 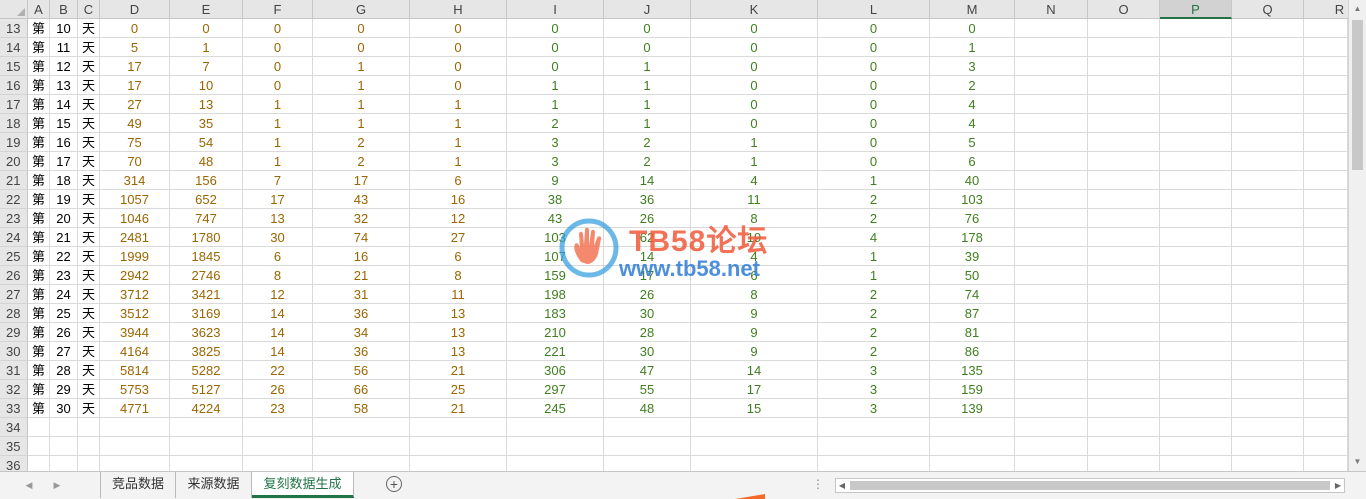 I want to click on cell-d17: 27, so click(x=135, y=104).